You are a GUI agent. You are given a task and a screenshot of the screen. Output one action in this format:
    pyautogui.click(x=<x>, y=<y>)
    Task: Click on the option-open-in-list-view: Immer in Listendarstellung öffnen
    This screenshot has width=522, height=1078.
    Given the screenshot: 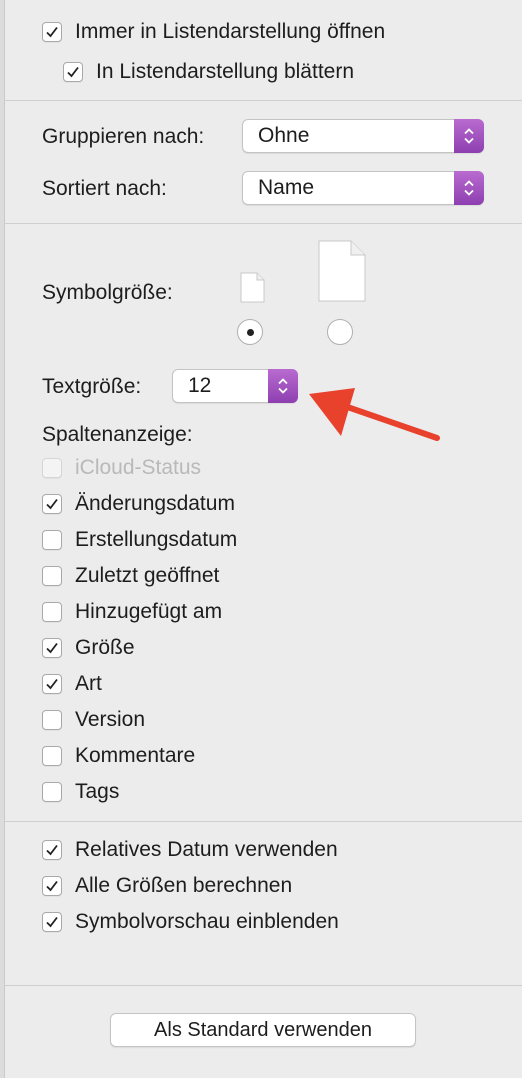 What is the action you would take?
    pyautogui.click(x=213, y=32)
    